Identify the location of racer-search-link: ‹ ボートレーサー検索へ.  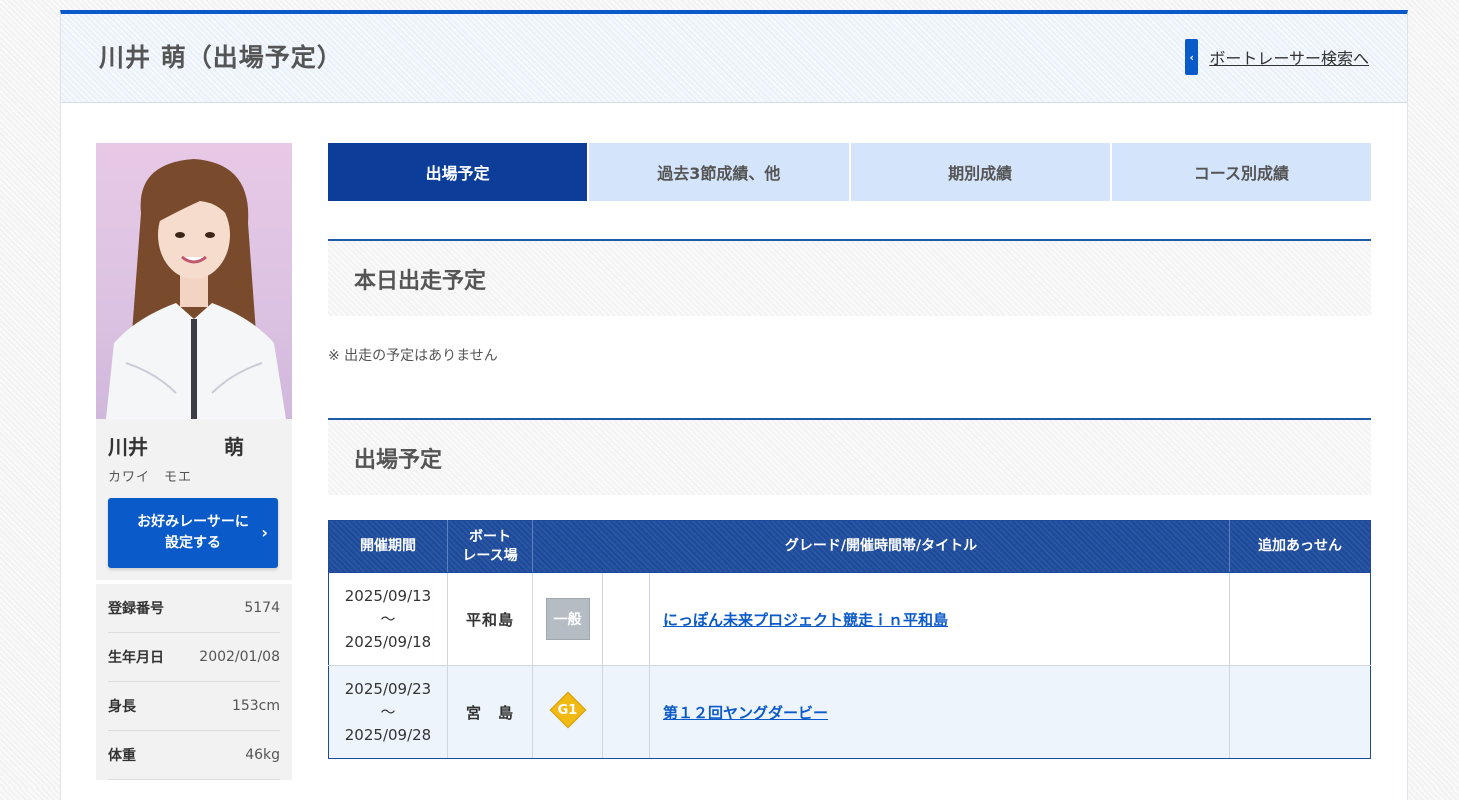
(1277, 57).